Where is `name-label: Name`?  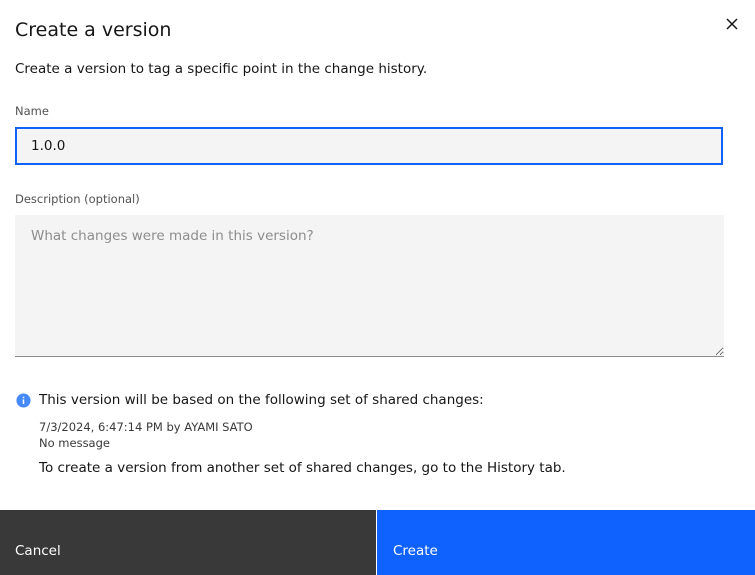
name-label: Name is located at coordinates (32, 111).